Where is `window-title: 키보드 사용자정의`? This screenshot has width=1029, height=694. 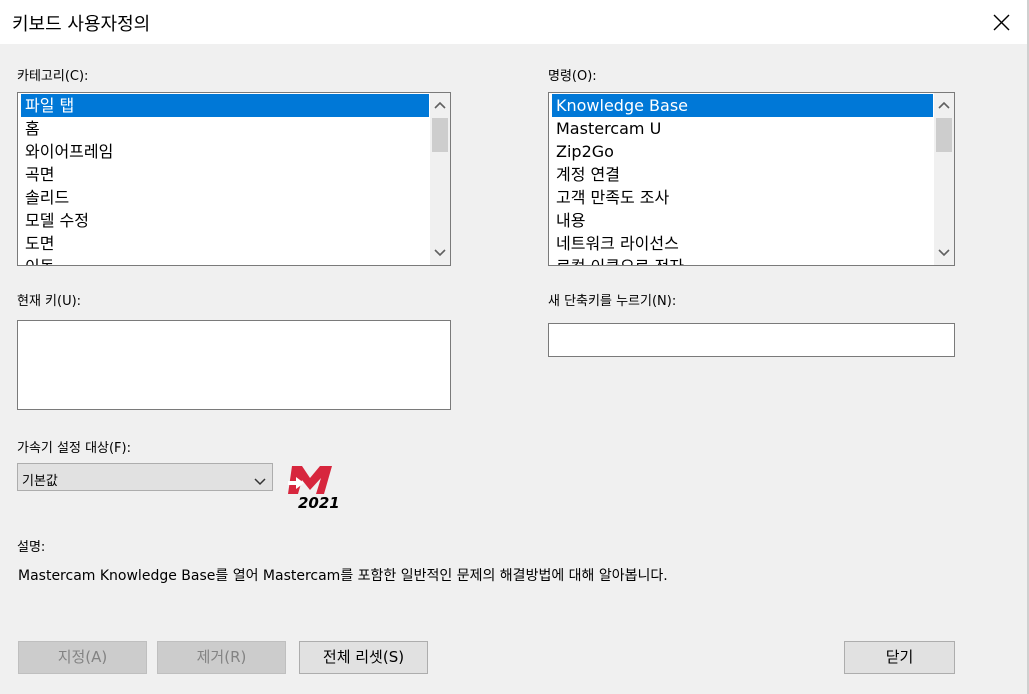 window-title: 키보드 사용자정의 is located at coordinates (81, 24).